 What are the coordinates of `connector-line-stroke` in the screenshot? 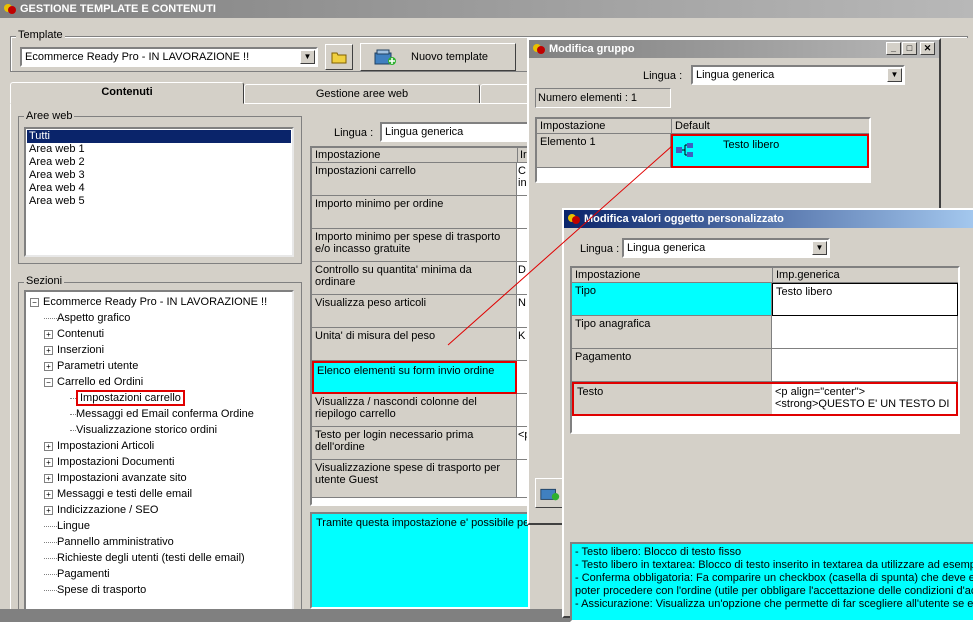 It's located at (560, 245).